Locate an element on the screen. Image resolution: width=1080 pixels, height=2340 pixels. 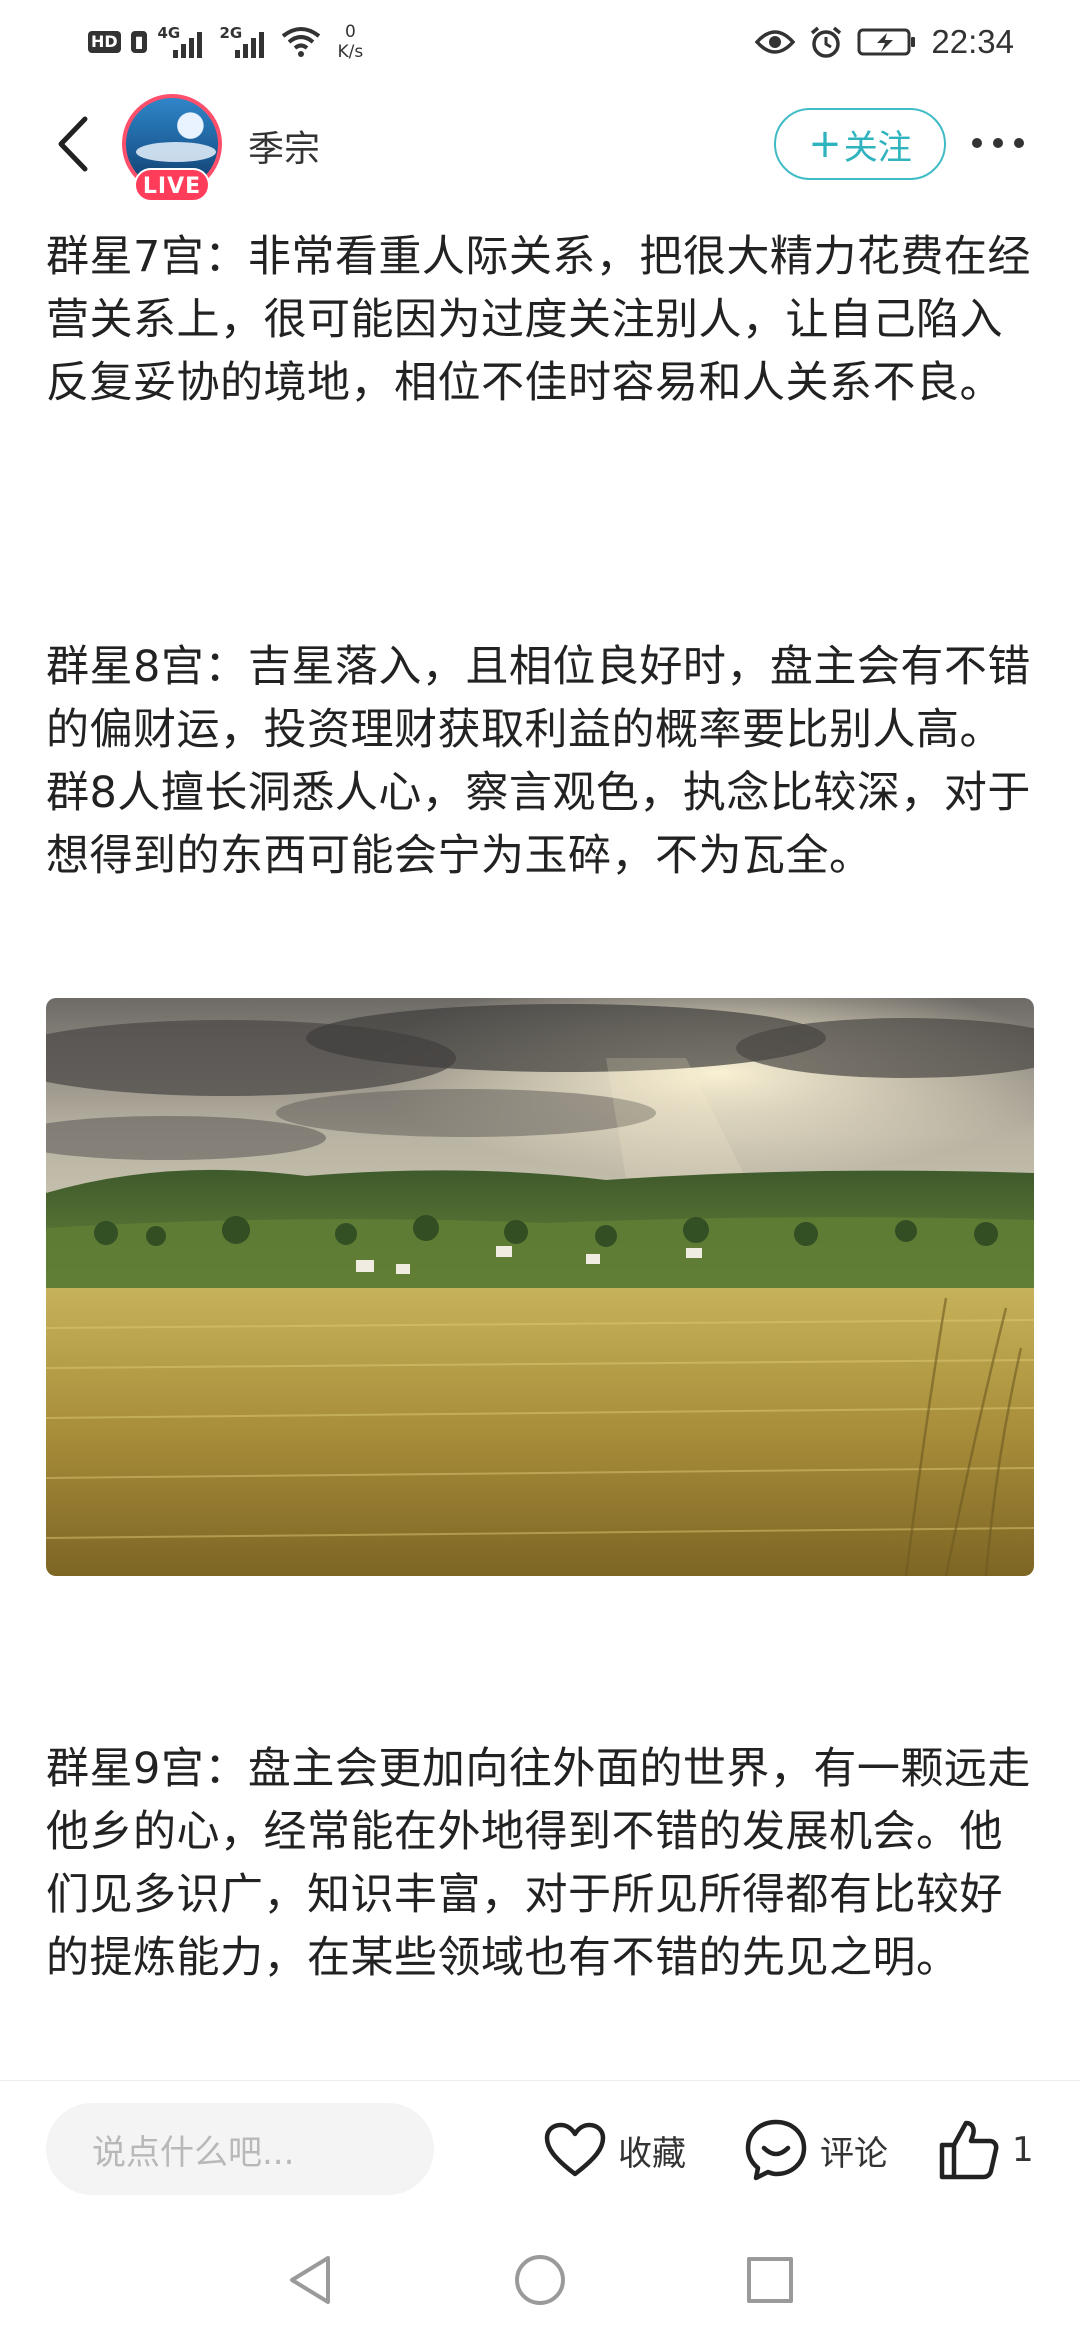
nav-home-button is located at coordinates (540, 2280).